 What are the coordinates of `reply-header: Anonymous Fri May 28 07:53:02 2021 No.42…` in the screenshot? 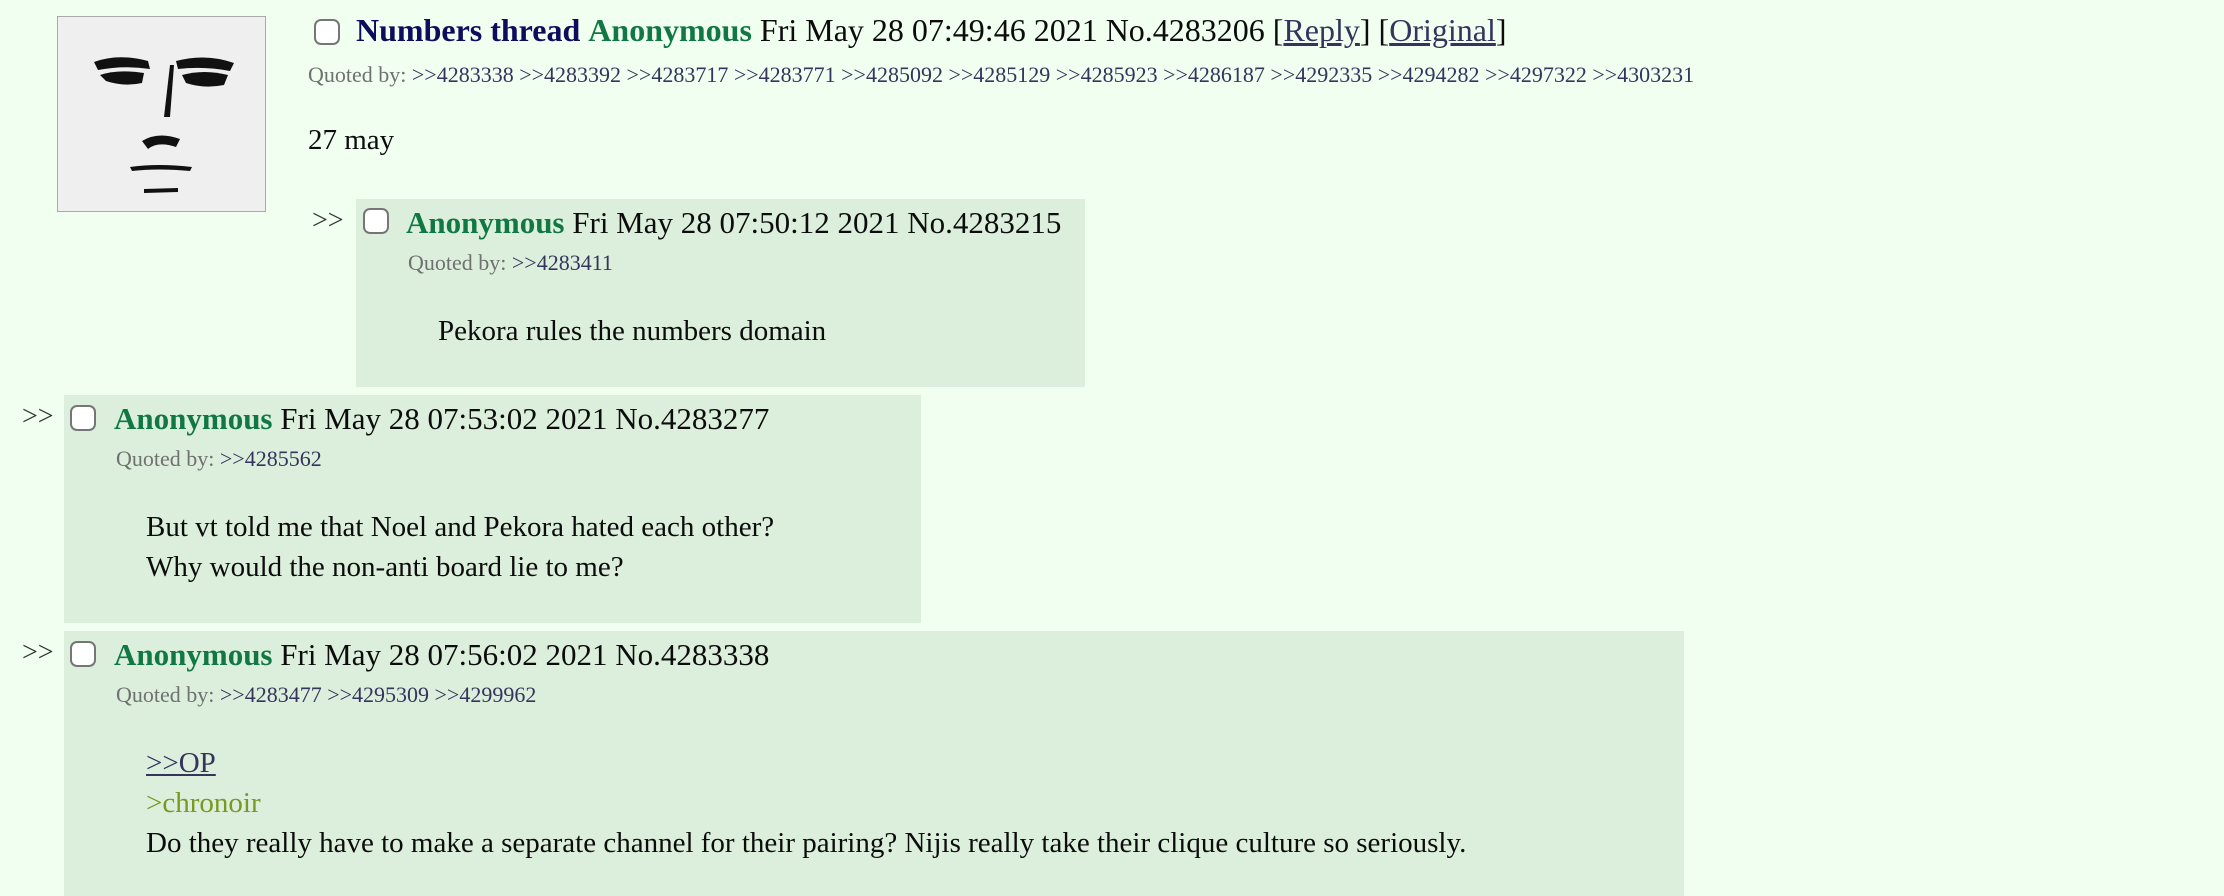 It's located at (441, 419).